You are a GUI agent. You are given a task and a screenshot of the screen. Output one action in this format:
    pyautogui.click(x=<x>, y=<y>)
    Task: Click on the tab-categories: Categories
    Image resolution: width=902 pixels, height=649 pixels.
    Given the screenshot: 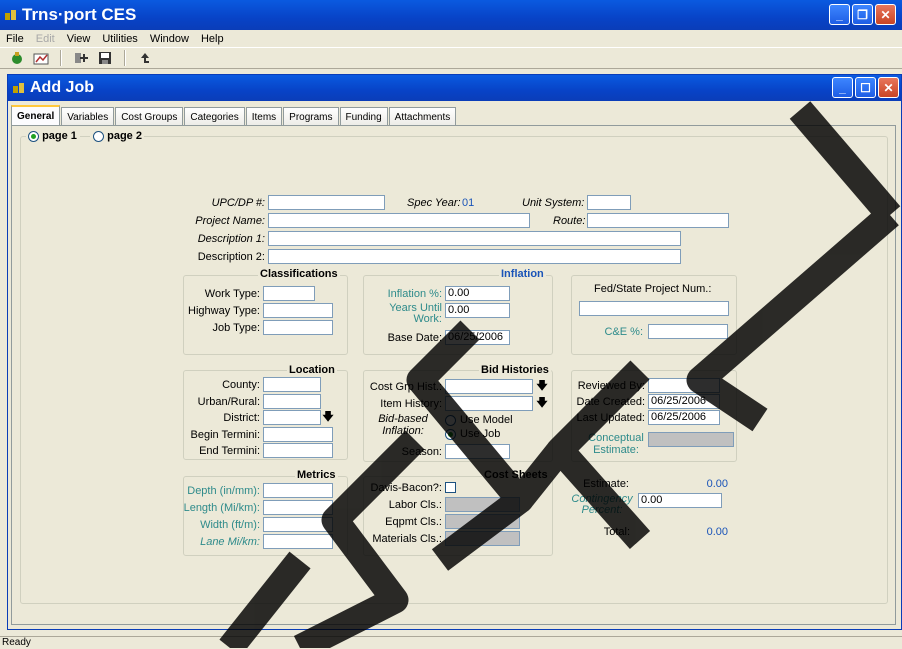 What is the action you would take?
    pyautogui.click(x=214, y=116)
    